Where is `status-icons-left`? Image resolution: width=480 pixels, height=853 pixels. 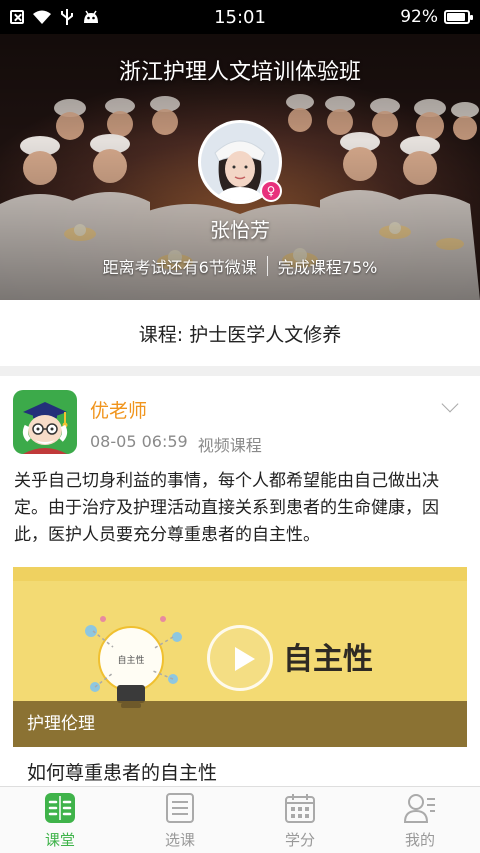
status-icons-left is located at coordinates (80, 17).